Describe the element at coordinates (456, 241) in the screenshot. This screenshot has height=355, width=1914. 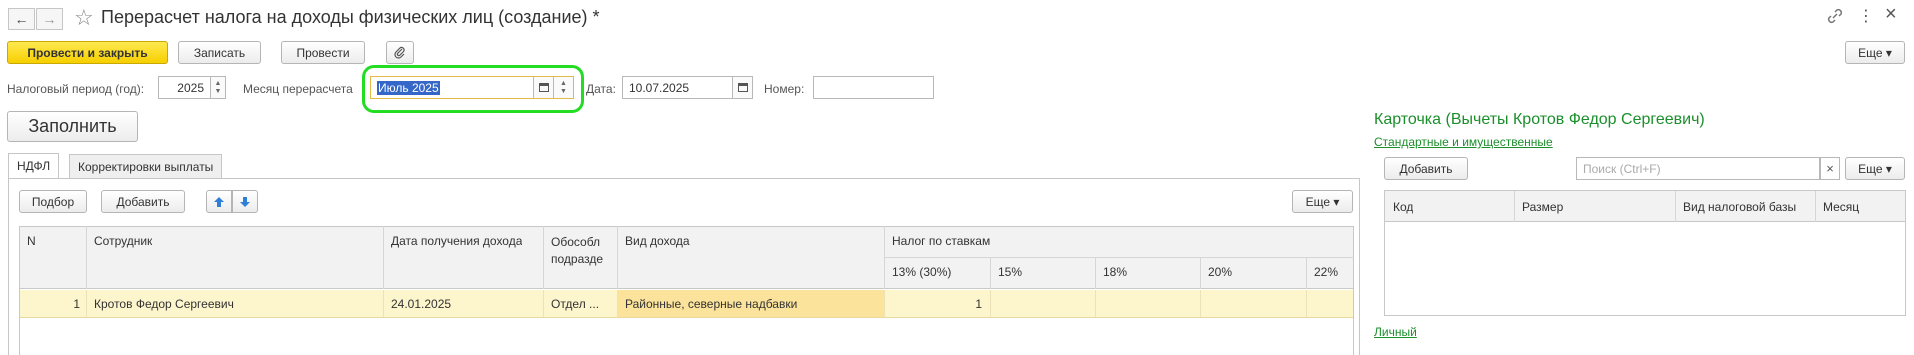
I see `col-header-income-date: Дата получения дохода` at that location.